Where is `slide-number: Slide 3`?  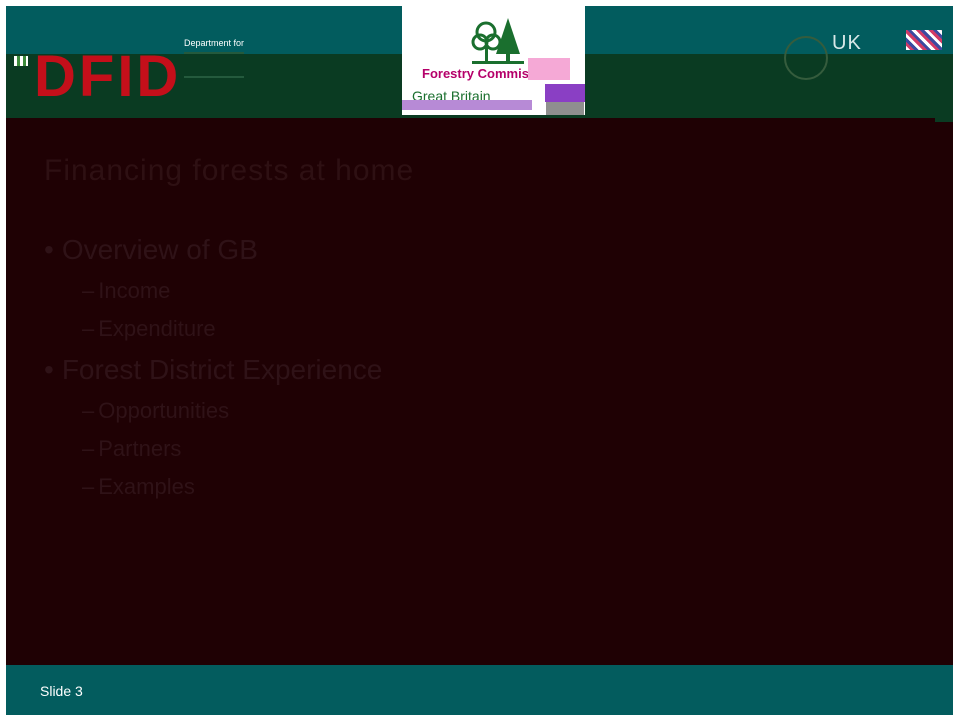 slide-number: Slide 3 is located at coordinates (61, 691).